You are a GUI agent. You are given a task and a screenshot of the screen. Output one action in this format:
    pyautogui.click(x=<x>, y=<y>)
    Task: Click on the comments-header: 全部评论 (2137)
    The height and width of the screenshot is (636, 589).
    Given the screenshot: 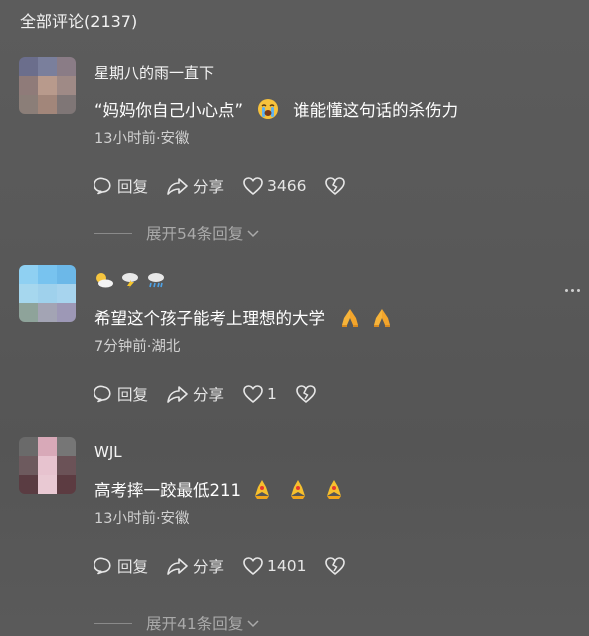 What is the action you would take?
    pyautogui.click(x=78, y=22)
    